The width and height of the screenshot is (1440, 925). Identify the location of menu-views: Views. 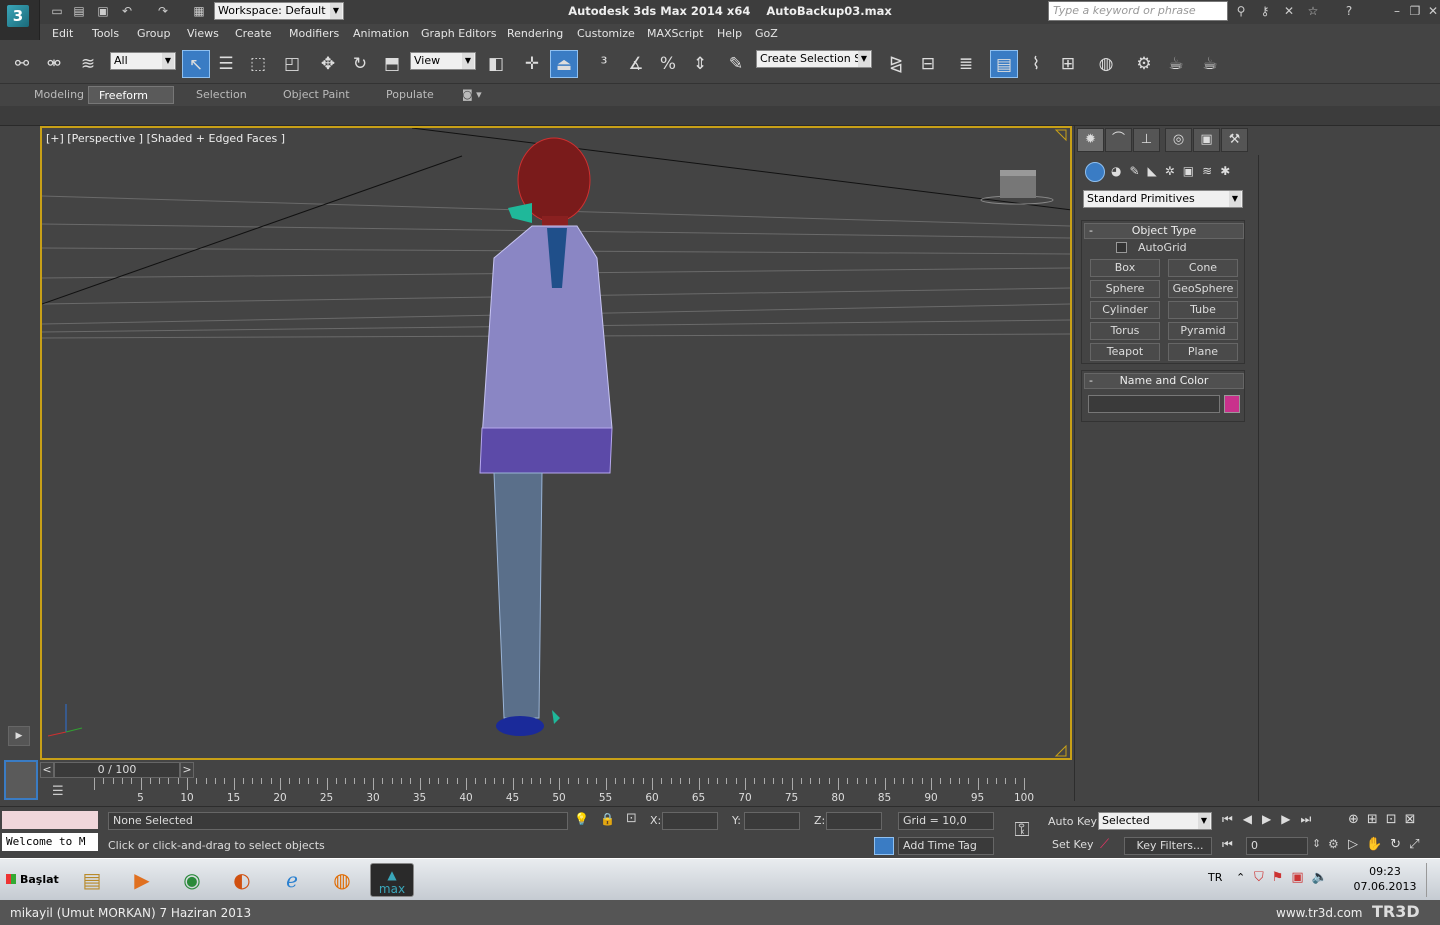
(203, 33).